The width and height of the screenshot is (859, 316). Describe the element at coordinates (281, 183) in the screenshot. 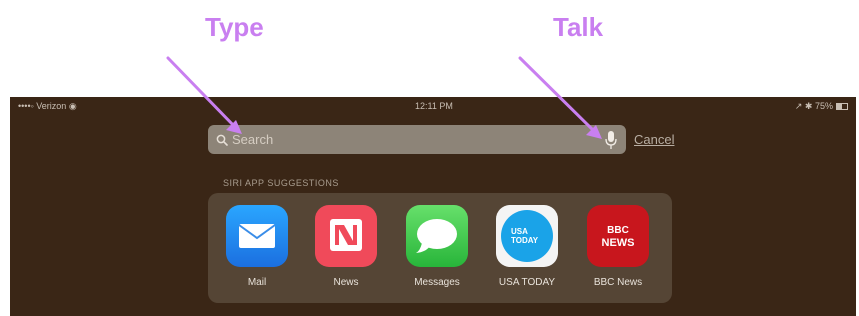

I see `siri-suggestions-title: SIRI APP SUGGESTIONS` at that location.